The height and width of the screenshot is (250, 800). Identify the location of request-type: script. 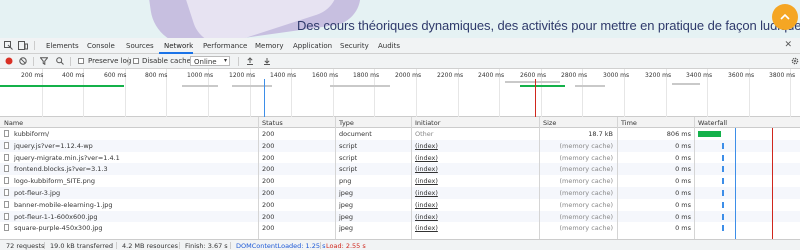
(348, 145).